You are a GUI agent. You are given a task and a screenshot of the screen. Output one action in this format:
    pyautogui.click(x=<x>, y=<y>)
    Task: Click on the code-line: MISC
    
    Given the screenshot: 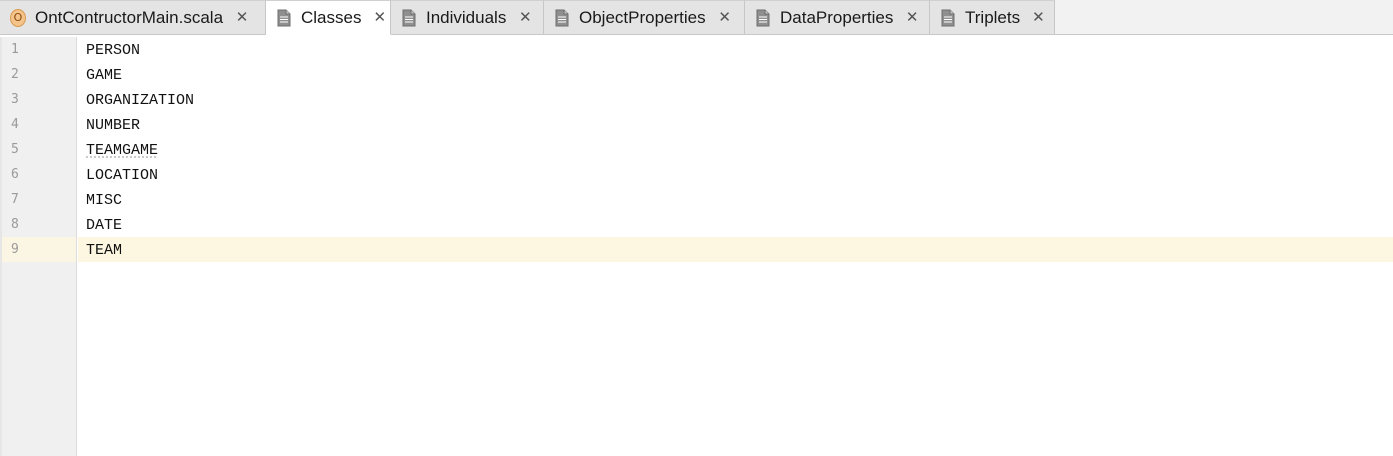 What is the action you would take?
    pyautogui.click(x=104, y=200)
    